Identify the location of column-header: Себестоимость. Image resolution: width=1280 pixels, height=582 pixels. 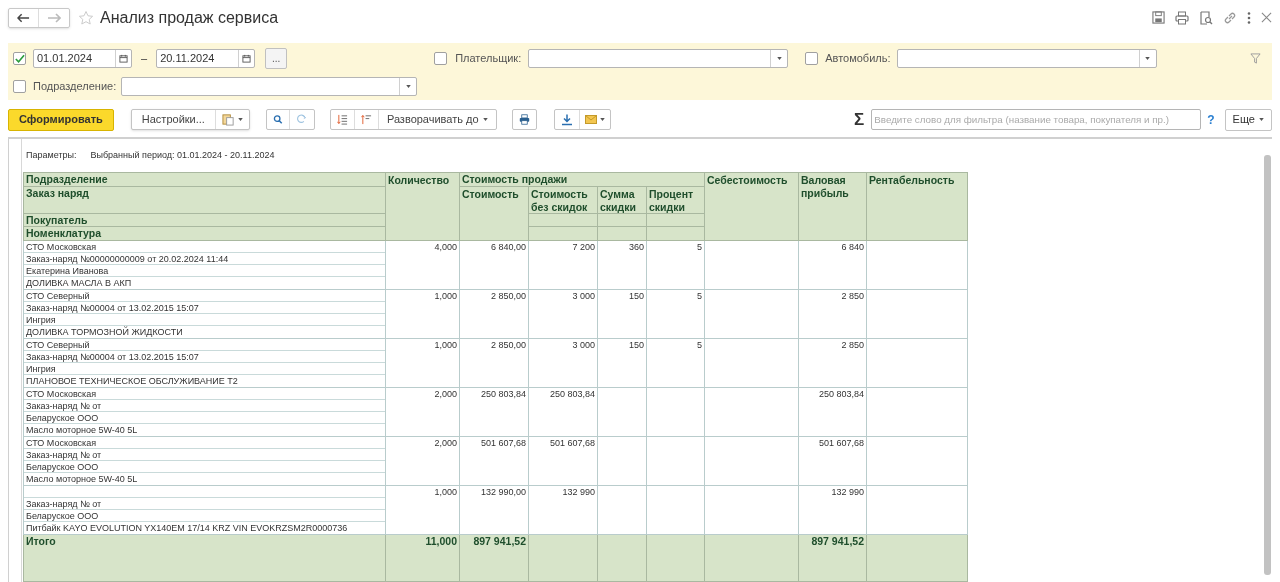
(752, 207).